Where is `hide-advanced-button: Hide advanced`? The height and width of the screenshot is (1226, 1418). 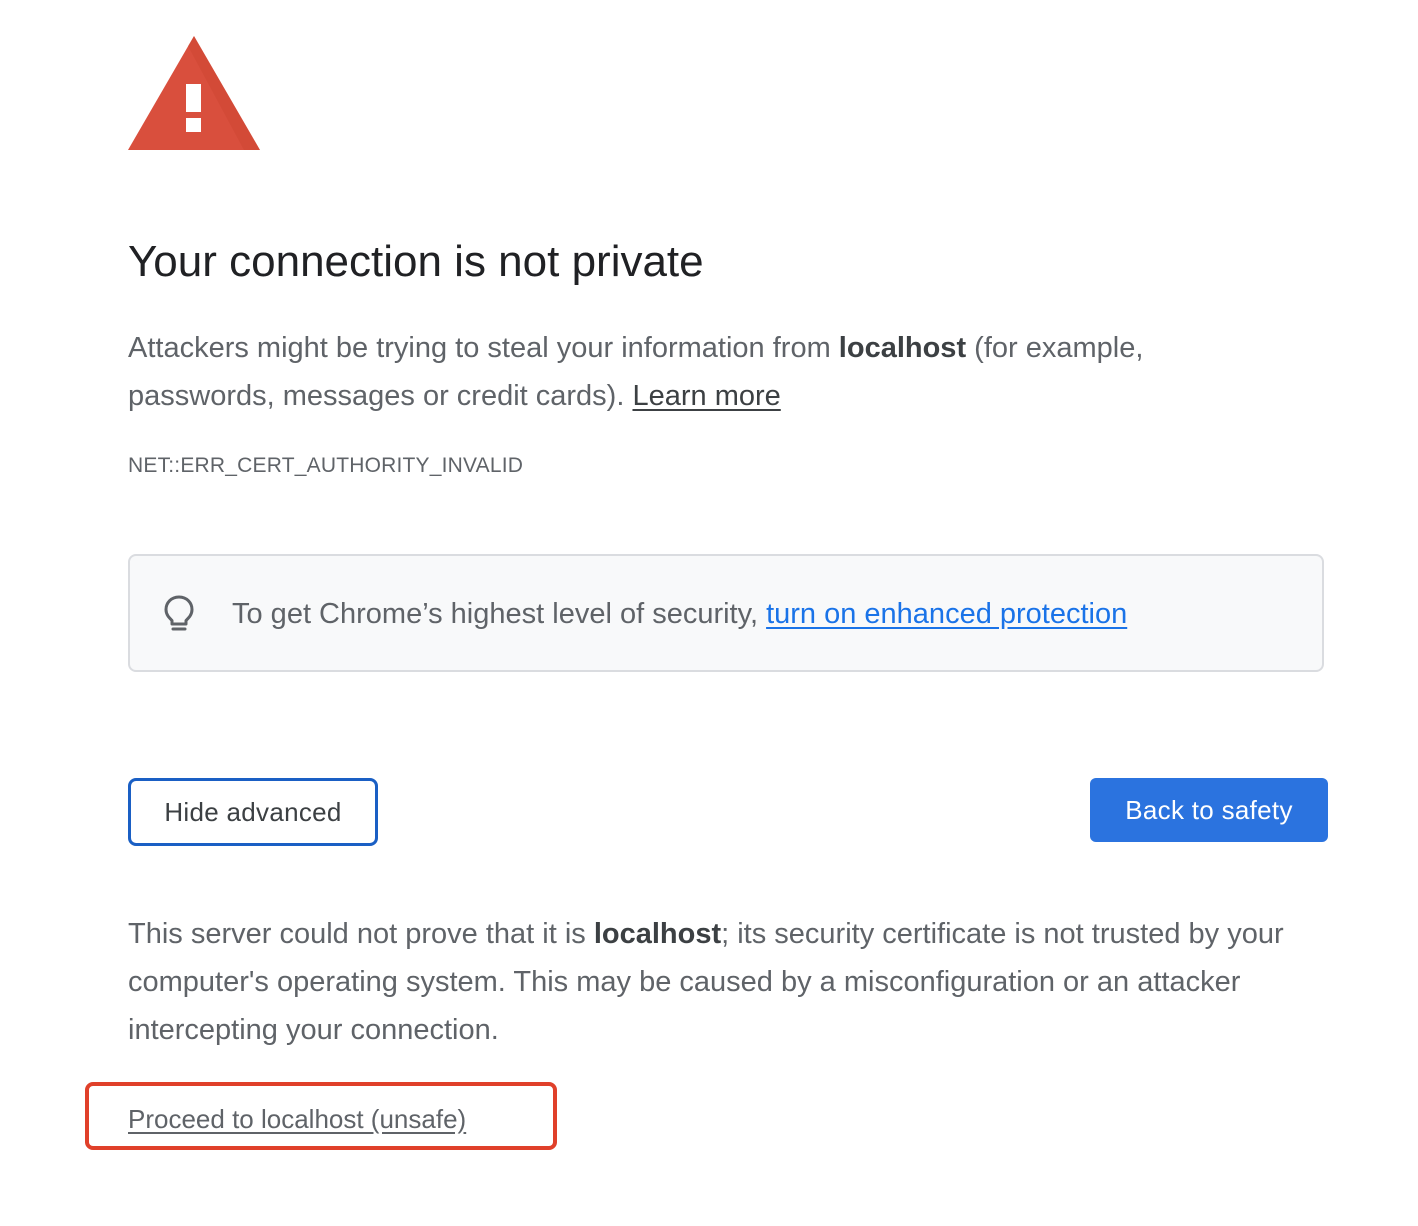
hide-advanced-button: Hide advanced is located at coordinates (253, 812).